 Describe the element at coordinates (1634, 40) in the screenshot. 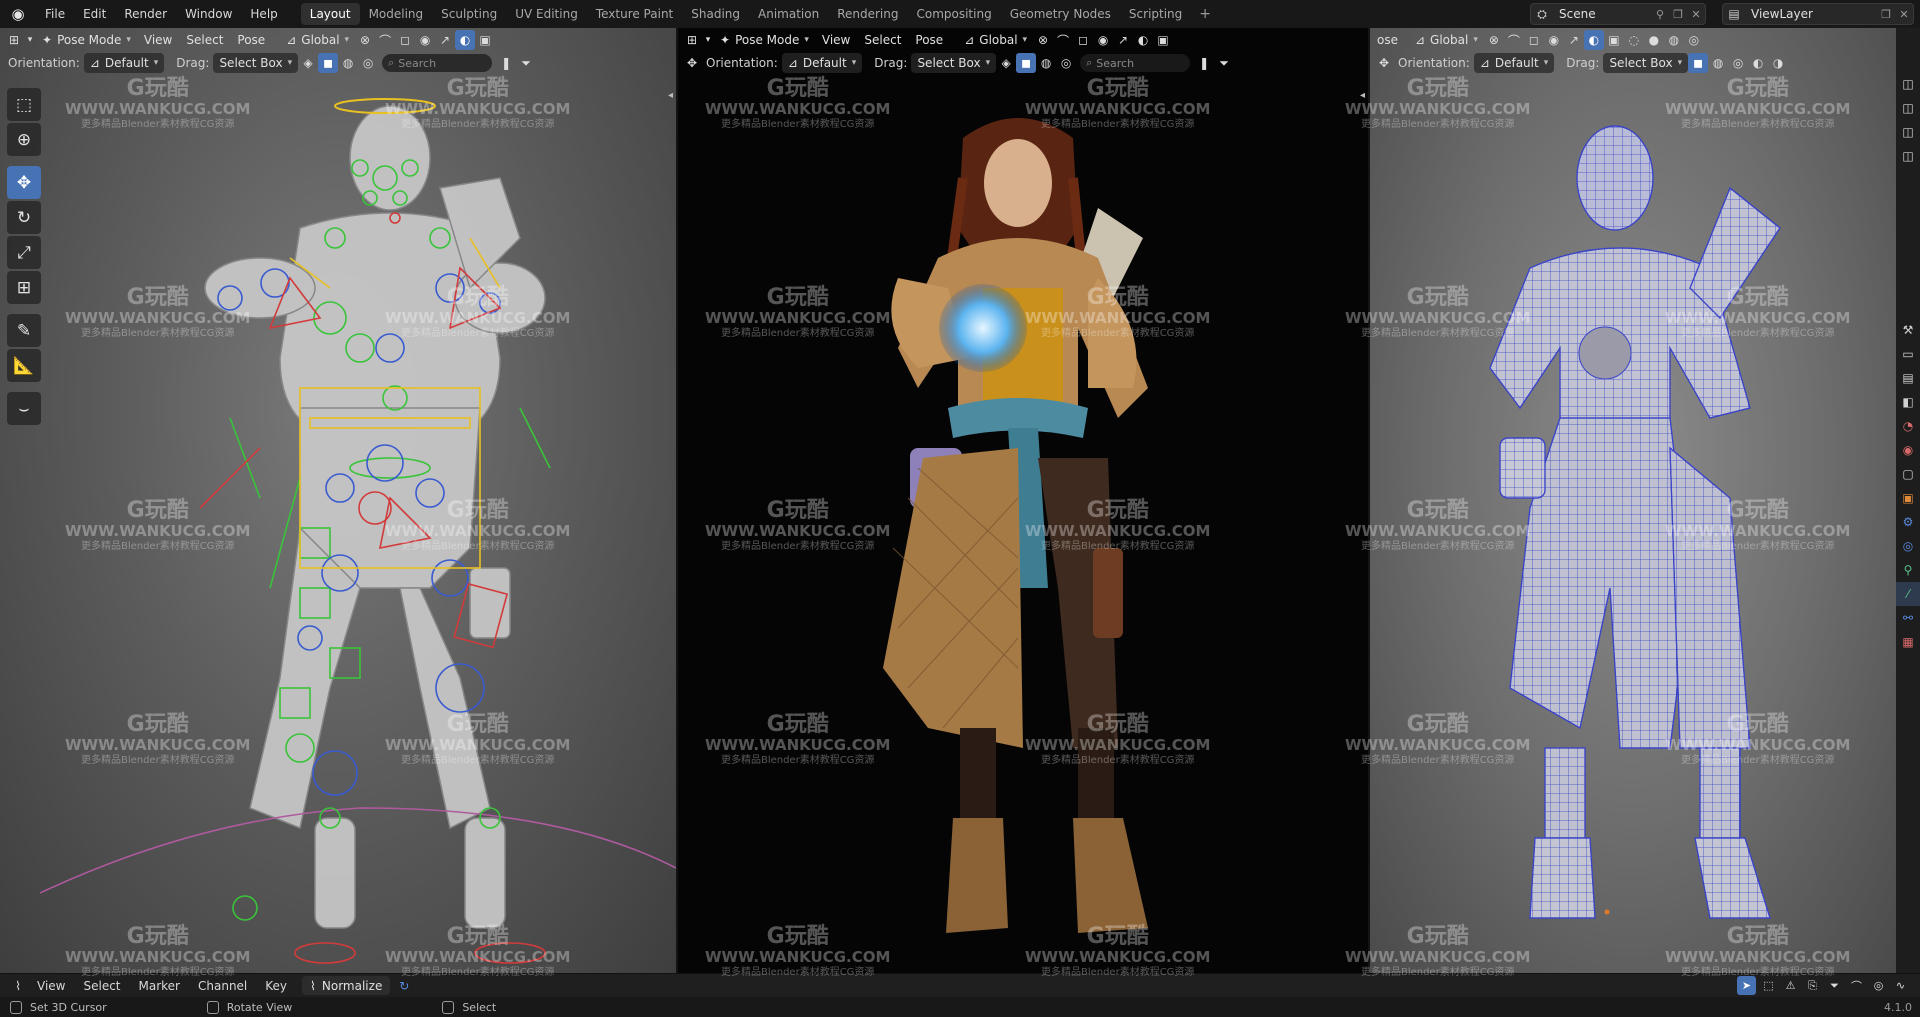

I see `wireframe-shading-icon: ◌` at that location.